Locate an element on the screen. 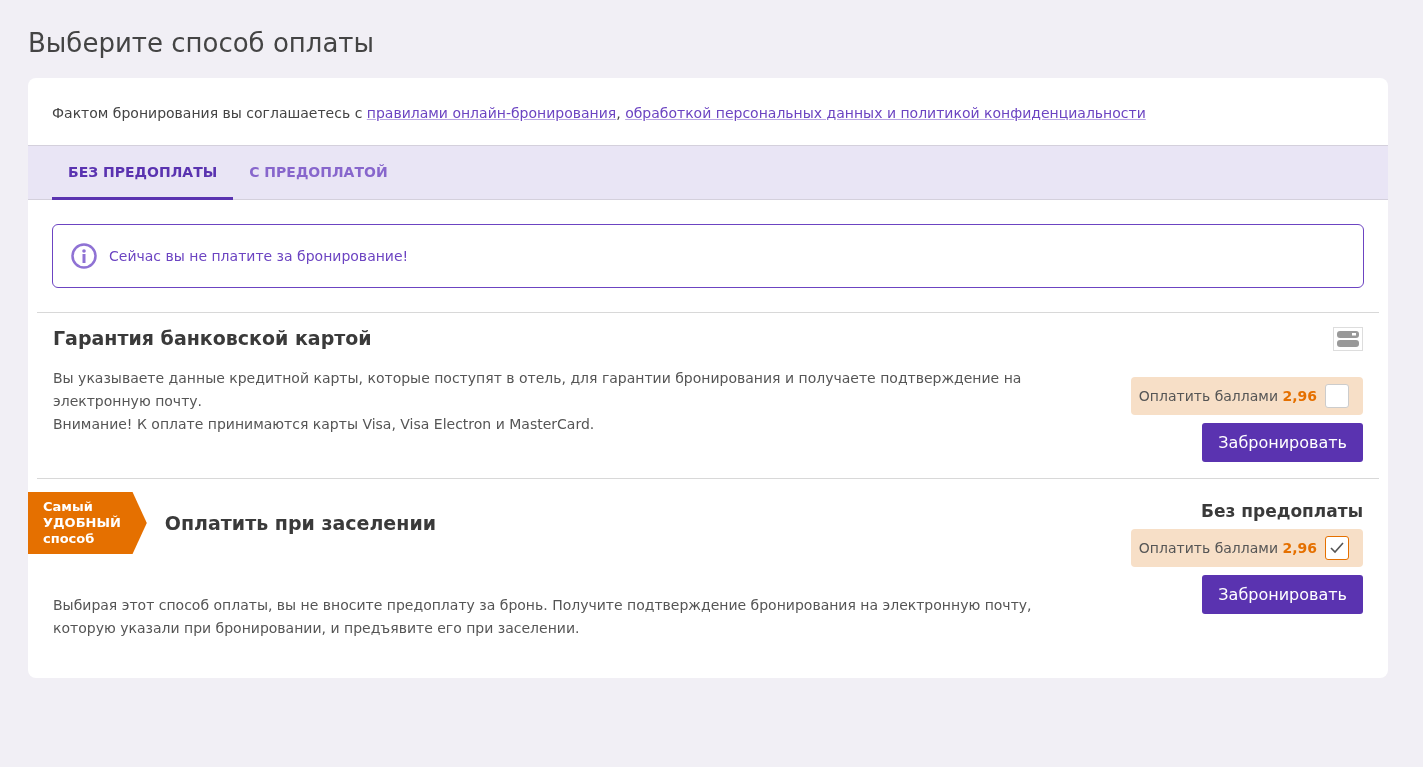  method-description: Вы указываете данные кредитной карты, которые поступят в отель, для гарантии бронирования и получаете подтверждение на электронную почту. is located at coordinates (538, 390).